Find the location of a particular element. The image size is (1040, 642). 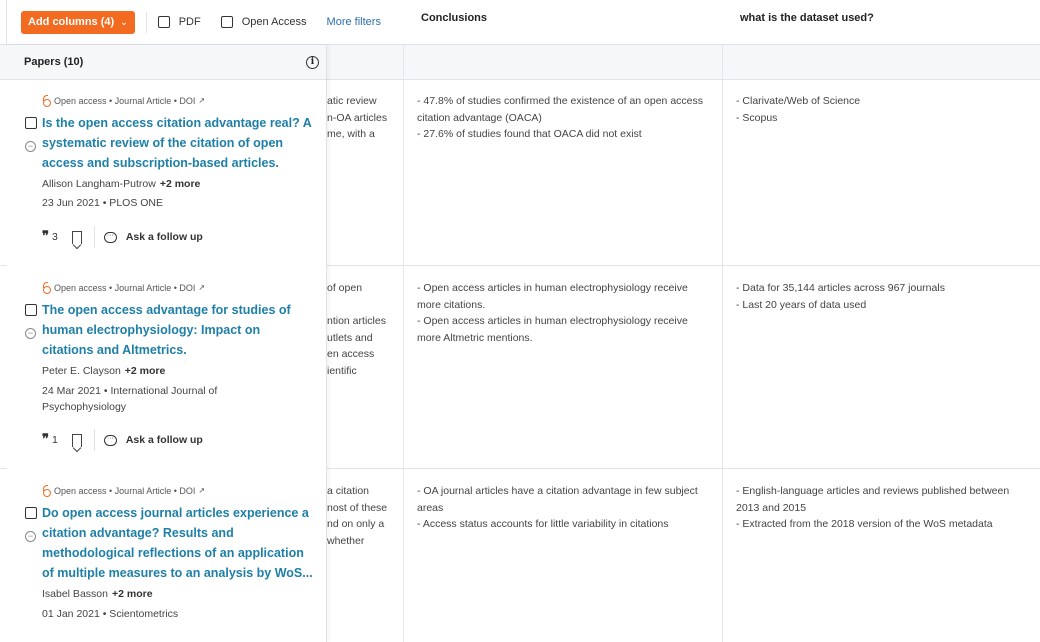

fragment-line: nd on only a is located at coordinates (356, 524).